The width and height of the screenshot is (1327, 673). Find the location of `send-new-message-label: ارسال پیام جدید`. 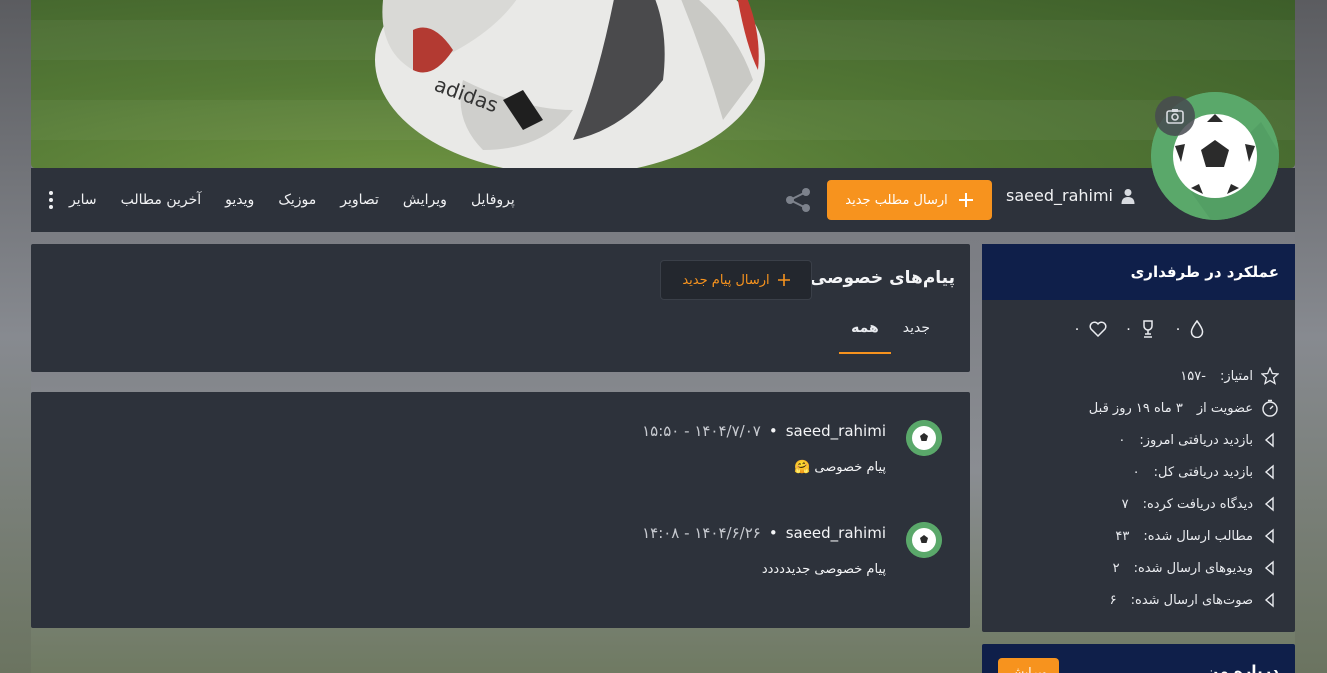

send-new-message-label: ارسال پیام جدید is located at coordinates (726, 280).